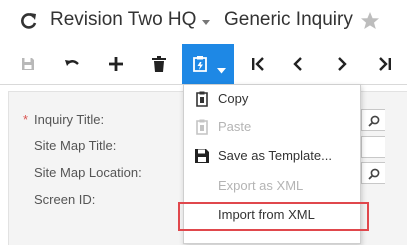 The height and width of the screenshot is (245, 407). Describe the element at coordinates (26, 119) in the screenshot. I see `required-marker: *` at that location.